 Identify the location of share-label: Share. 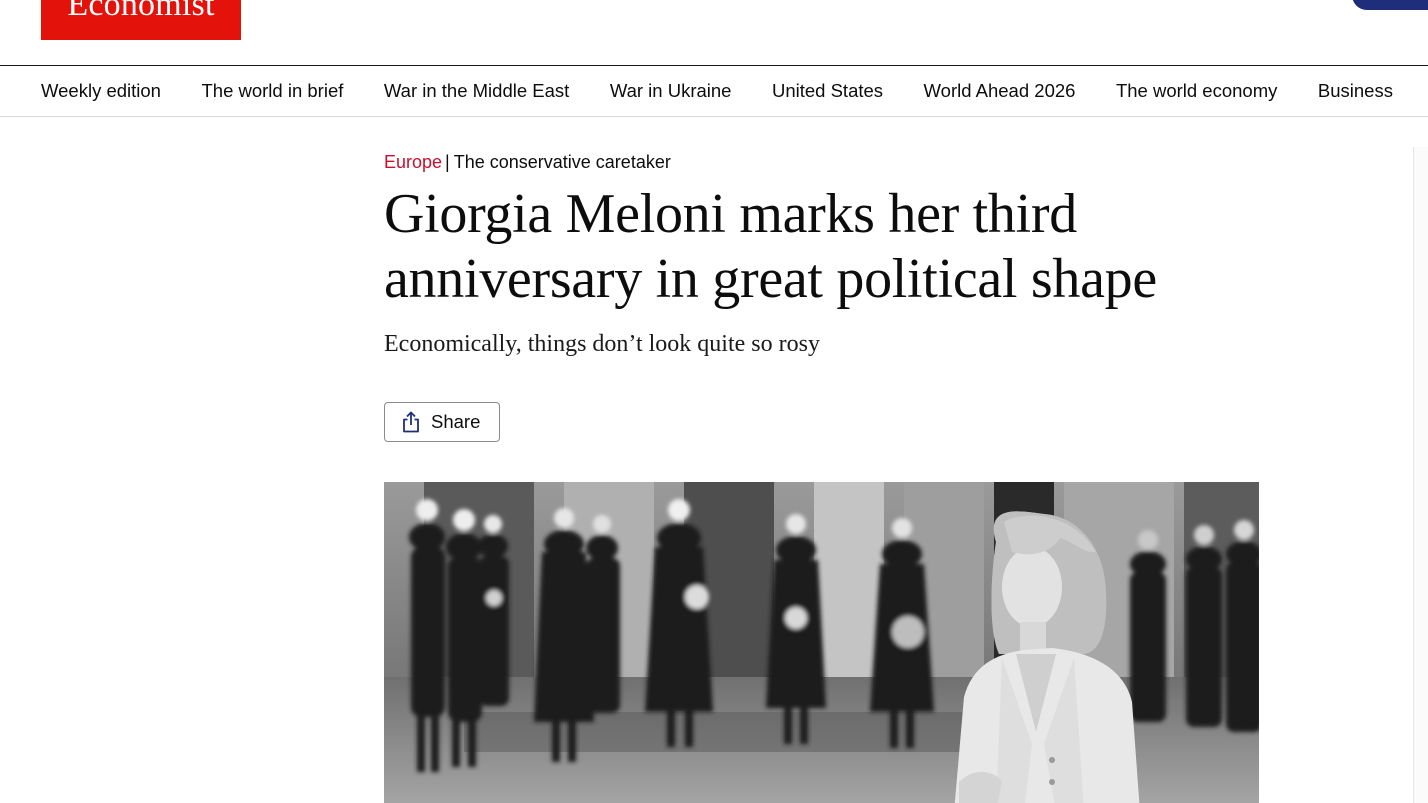
(456, 421).